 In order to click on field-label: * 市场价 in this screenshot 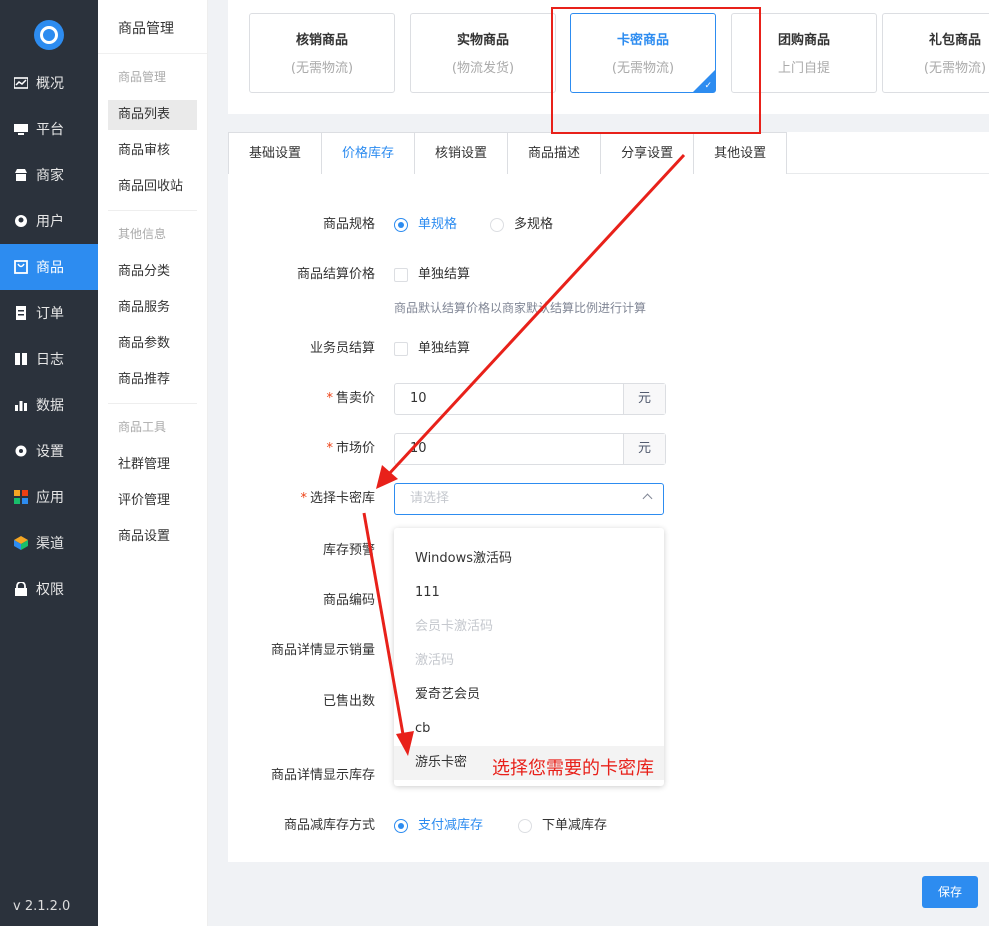, I will do `click(350, 448)`.